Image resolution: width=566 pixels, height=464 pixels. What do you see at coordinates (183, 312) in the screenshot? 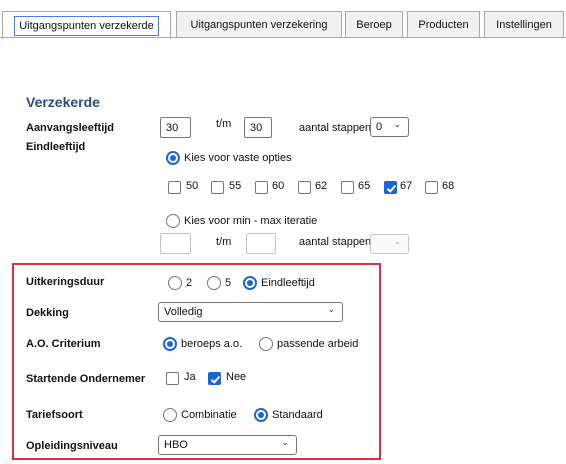
I see `select-value: Volledig` at bounding box center [183, 312].